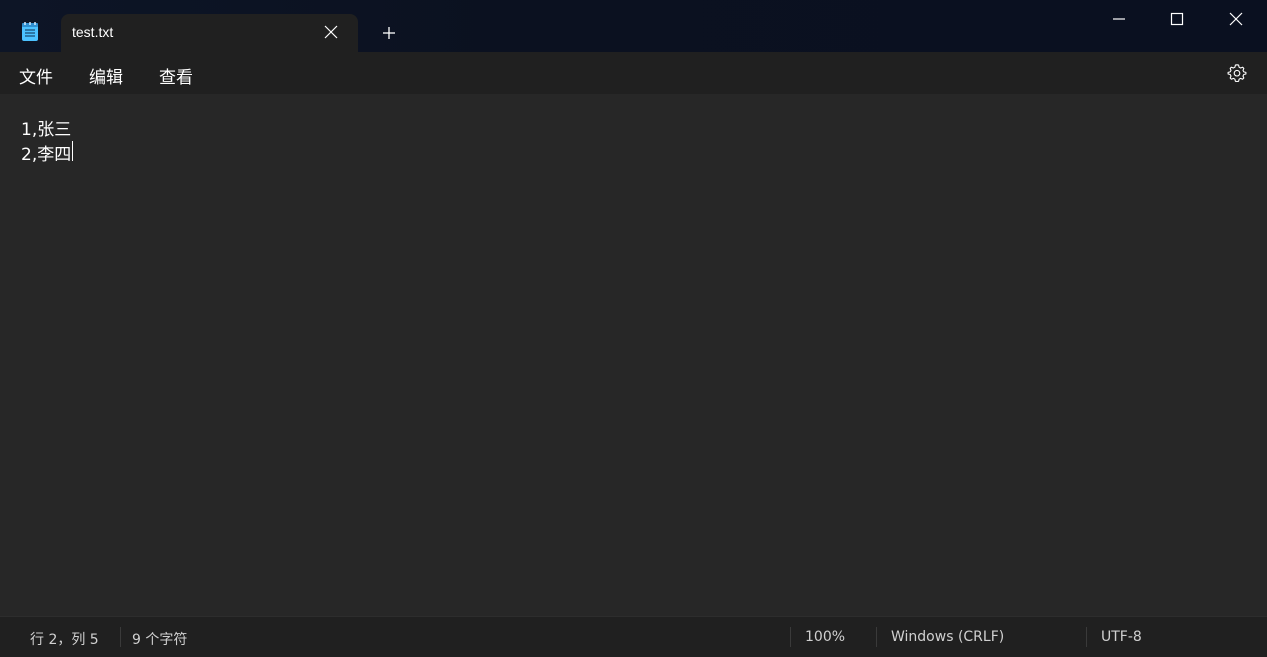  I want to click on encoding: UTF-8, so click(1121, 637).